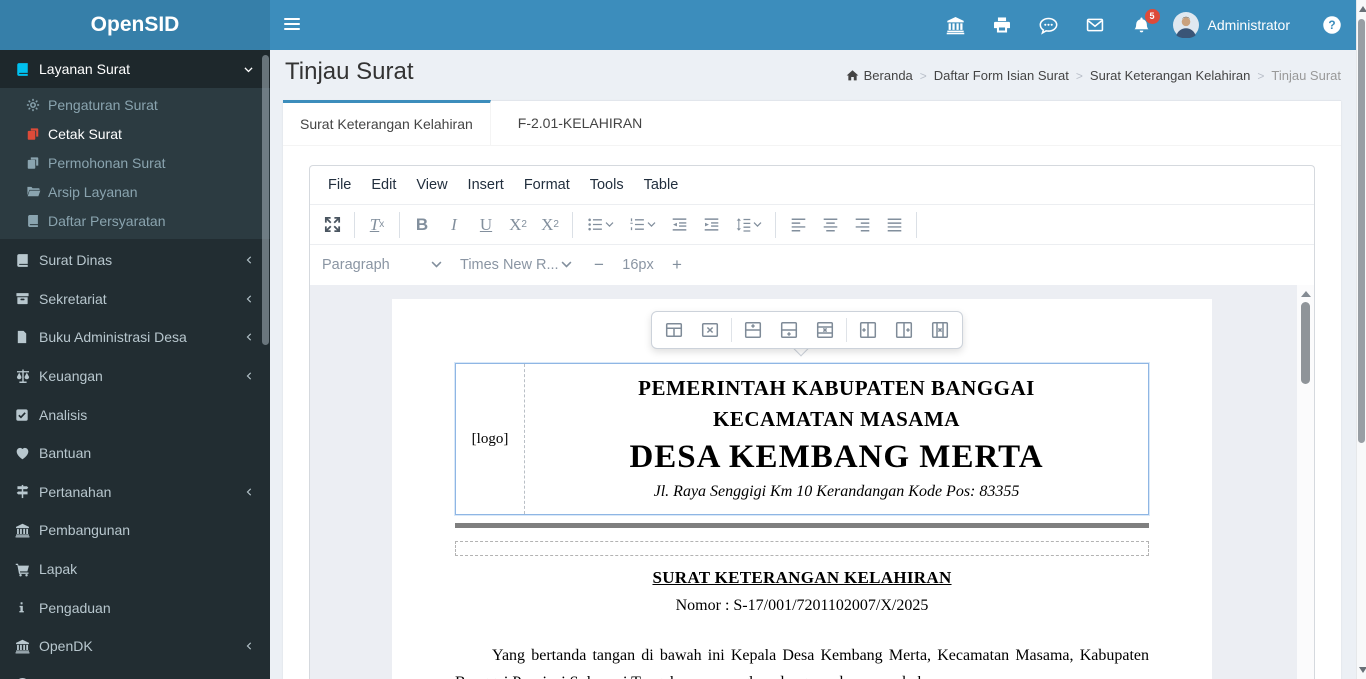  Describe the element at coordinates (1001, 75) in the screenshot. I see `breadcrumb-item: Daftar Form Isian Surat` at that location.